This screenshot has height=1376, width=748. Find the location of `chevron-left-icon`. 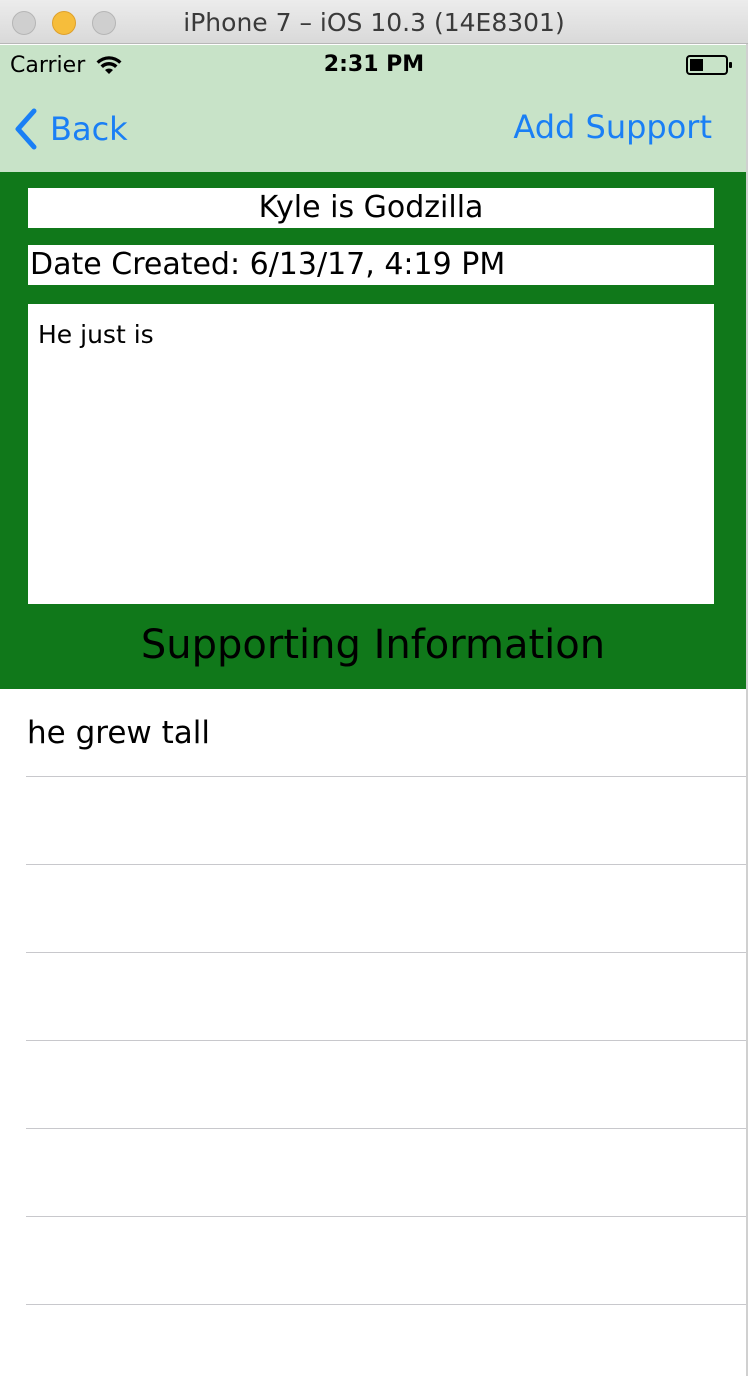

chevron-left-icon is located at coordinates (26, 129).